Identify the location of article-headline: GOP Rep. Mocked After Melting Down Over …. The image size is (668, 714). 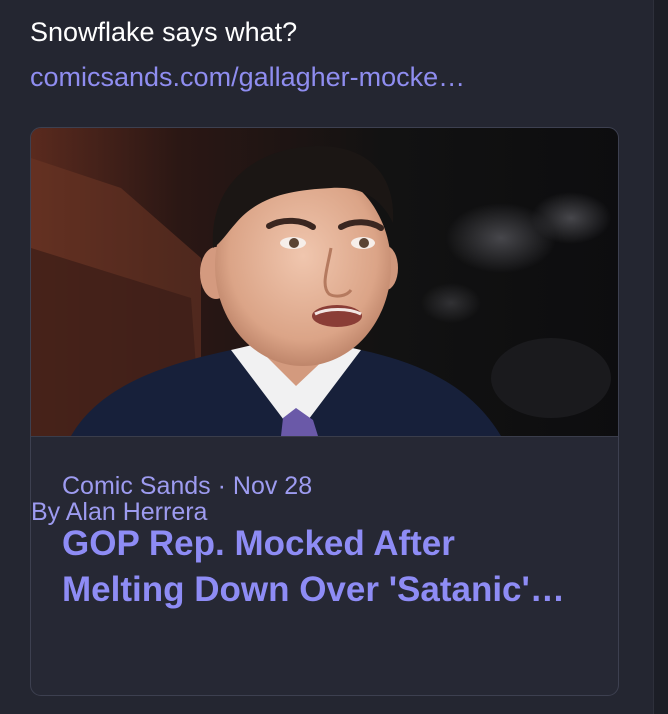
(327, 567).